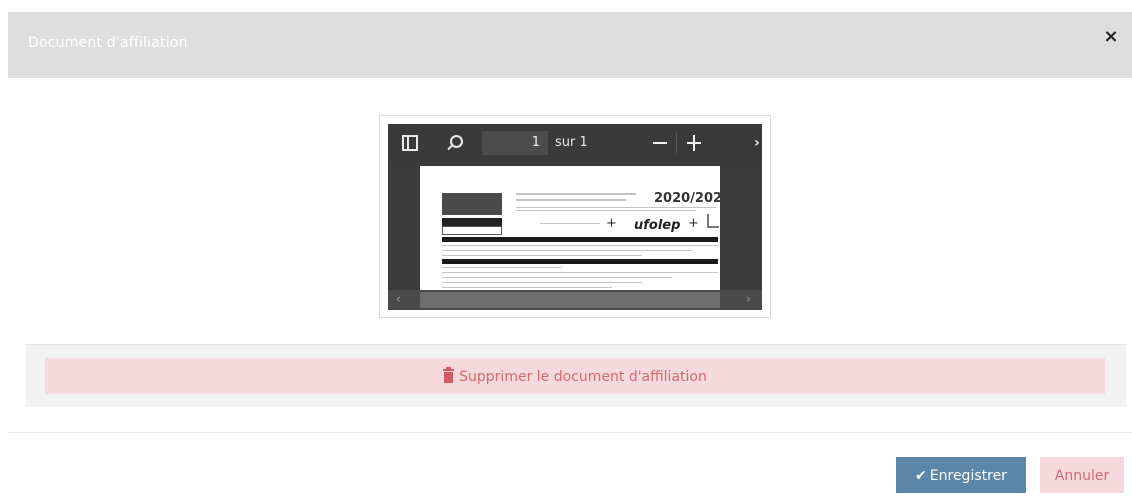 This screenshot has height=504, width=1132. I want to click on close-icon: ×, so click(1111, 37).